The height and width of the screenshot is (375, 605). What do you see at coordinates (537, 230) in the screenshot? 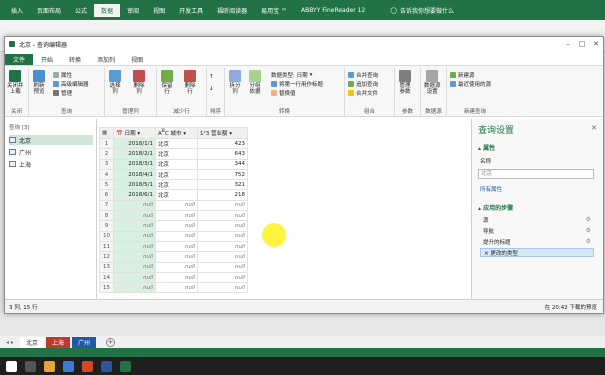
I see `applied-step: 导航 ⚙` at bounding box center [537, 230].